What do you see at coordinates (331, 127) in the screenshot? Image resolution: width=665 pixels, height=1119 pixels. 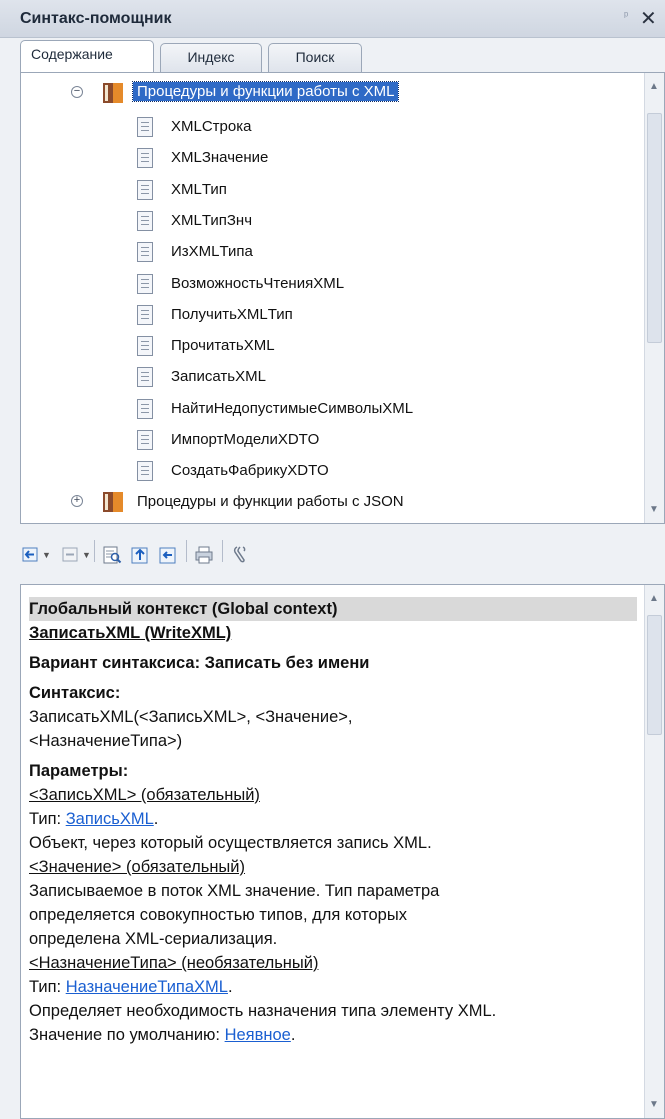 I see `tree-item: XMLСтрока` at bounding box center [331, 127].